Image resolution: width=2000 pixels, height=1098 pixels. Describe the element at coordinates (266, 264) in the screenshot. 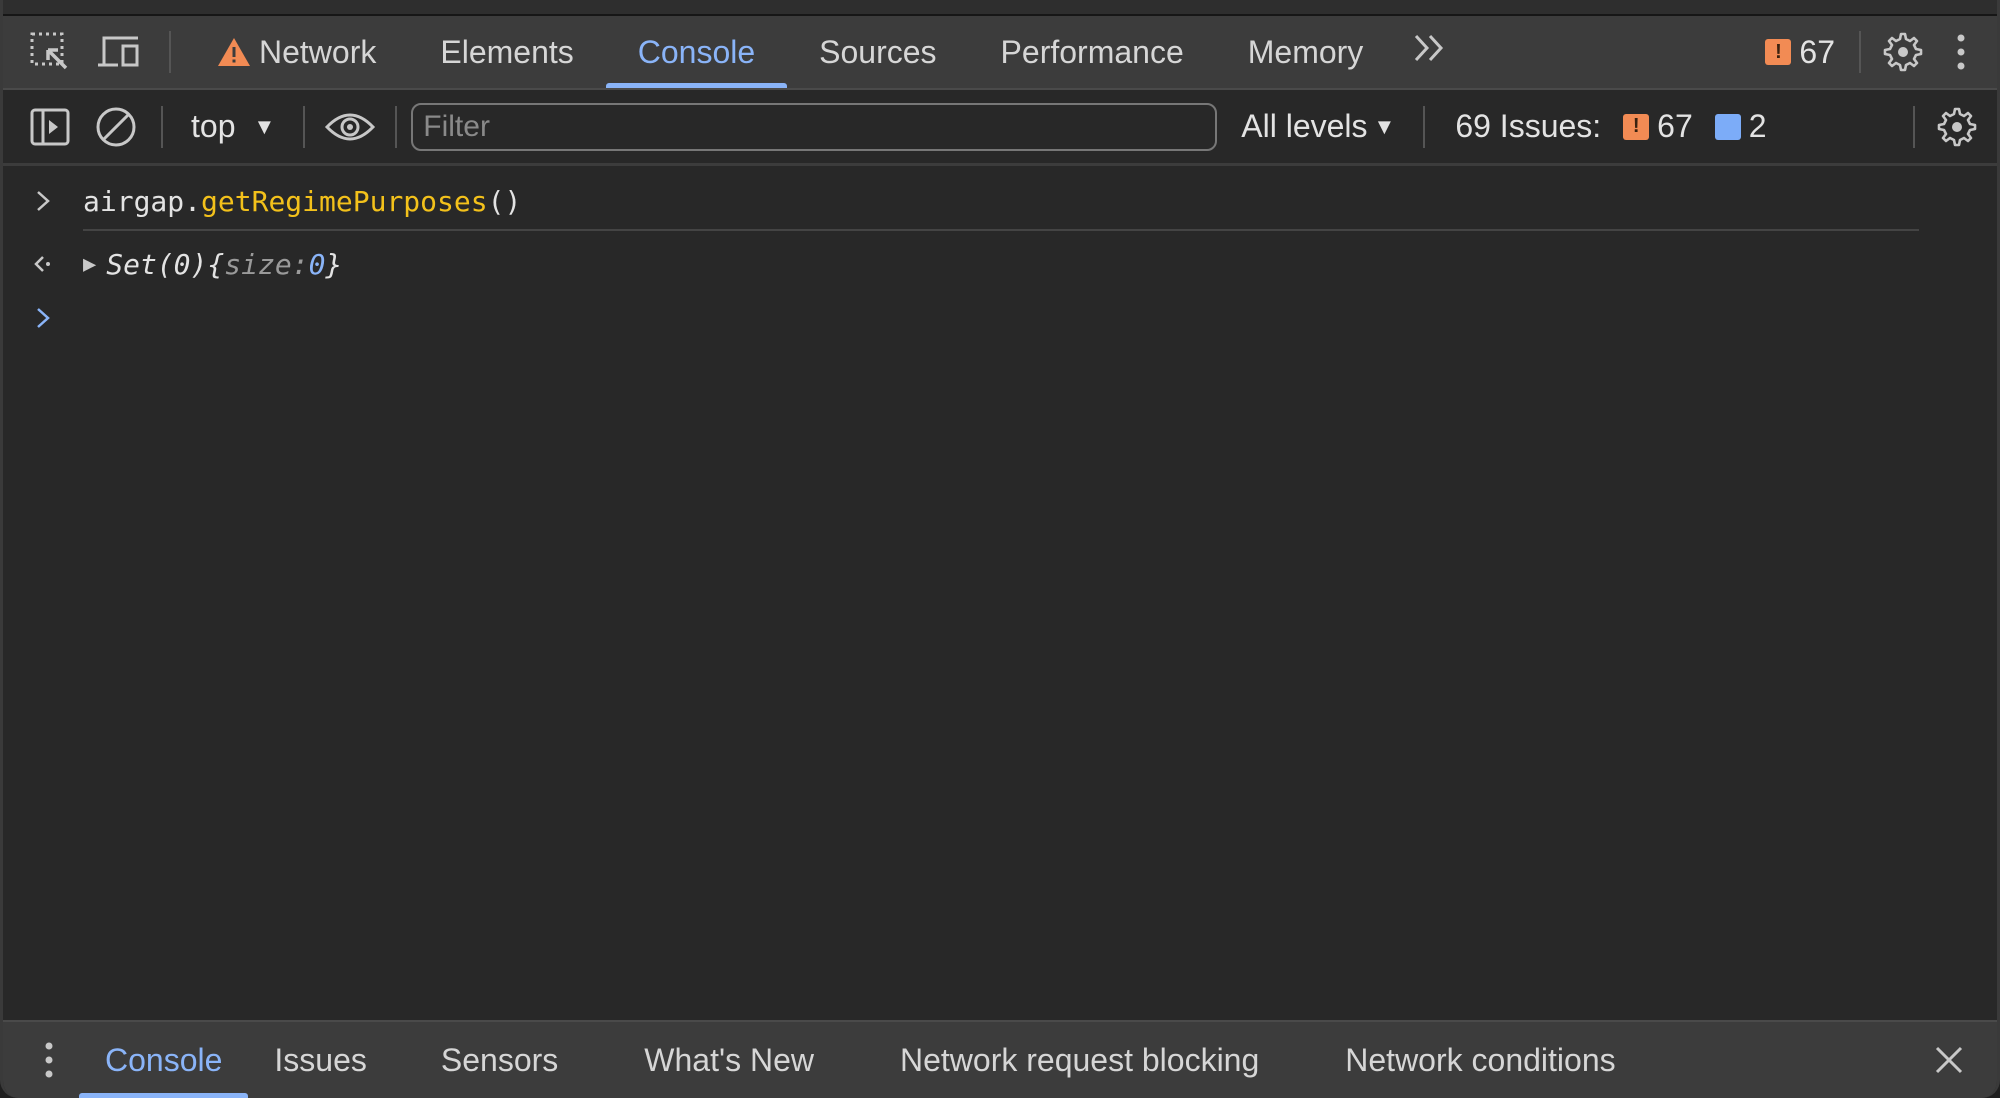

I see `result-key: size:` at that location.